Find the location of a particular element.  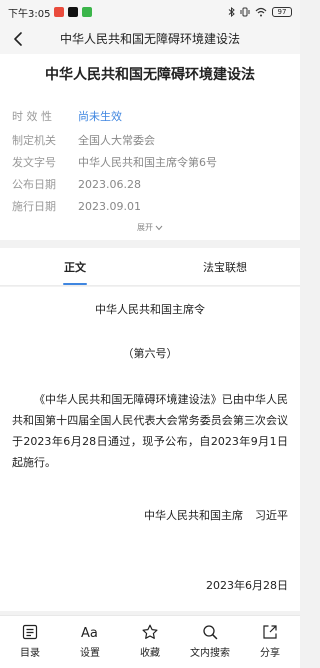

list-icon is located at coordinates (30, 632).